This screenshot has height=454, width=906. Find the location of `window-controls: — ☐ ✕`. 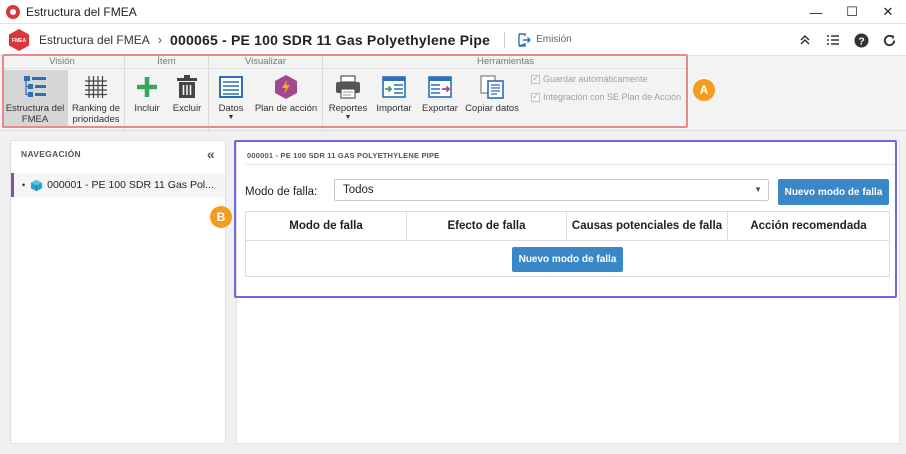

window-controls: — ☐ ✕ is located at coordinates (852, 12).